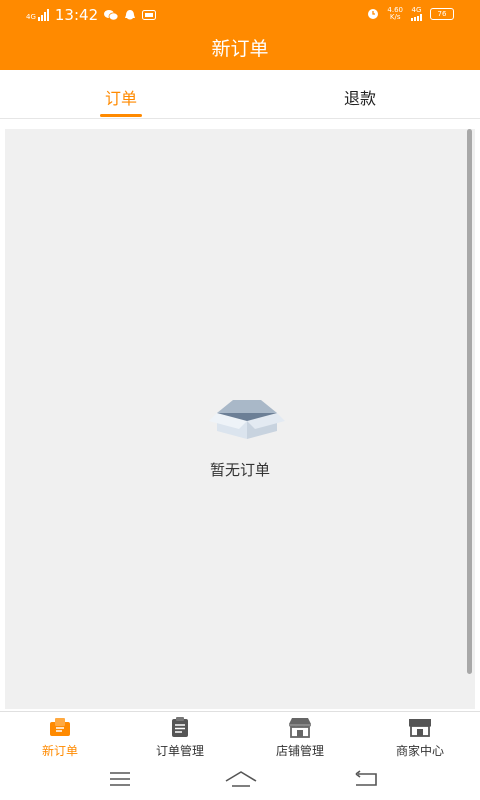 The height and width of the screenshot is (800, 480). Describe the element at coordinates (360, 97) in the screenshot. I see `tab-refunds: 退款` at that location.